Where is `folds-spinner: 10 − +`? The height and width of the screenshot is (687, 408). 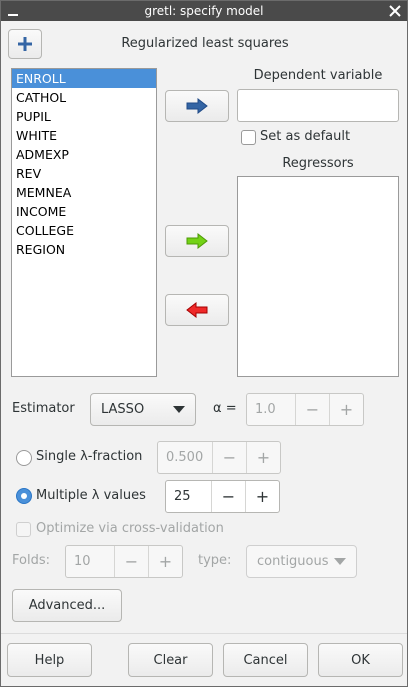 folds-spinner: 10 − + is located at coordinates (124, 561).